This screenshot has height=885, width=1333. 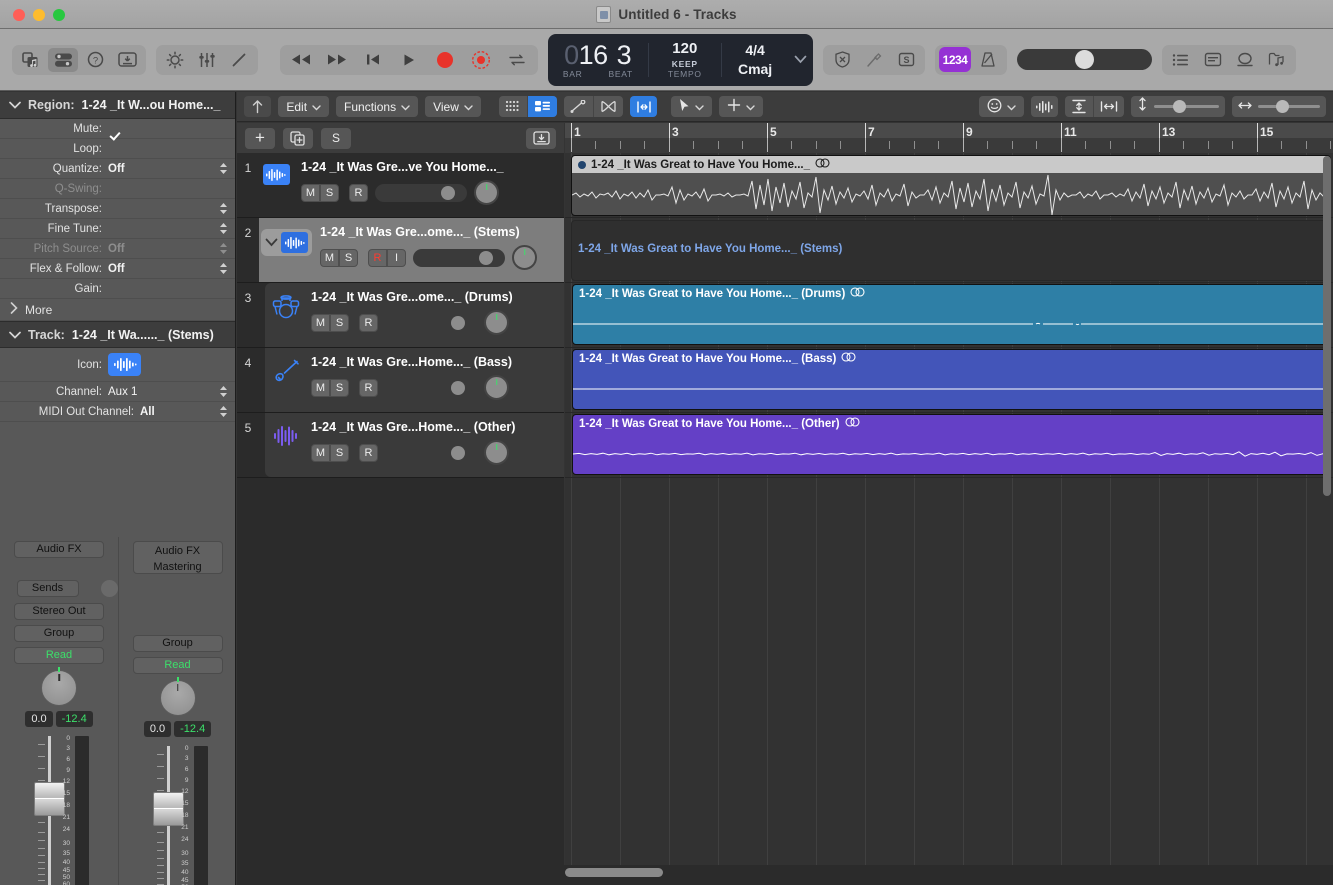 What do you see at coordinates (438, 232) in the screenshot?
I see `track-name: 1-24 _It Was Gre...ome..._ (Stems)` at bounding box center [438, 232].